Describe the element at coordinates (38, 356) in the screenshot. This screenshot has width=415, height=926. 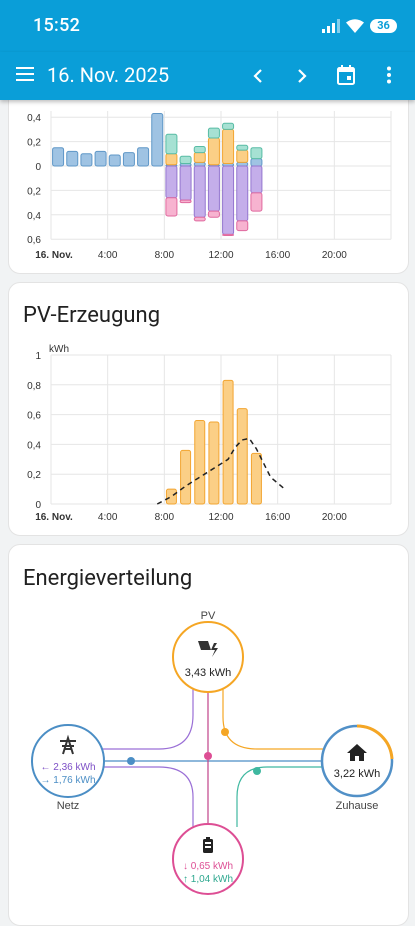
I see `y-tick-label: 1` at that location.